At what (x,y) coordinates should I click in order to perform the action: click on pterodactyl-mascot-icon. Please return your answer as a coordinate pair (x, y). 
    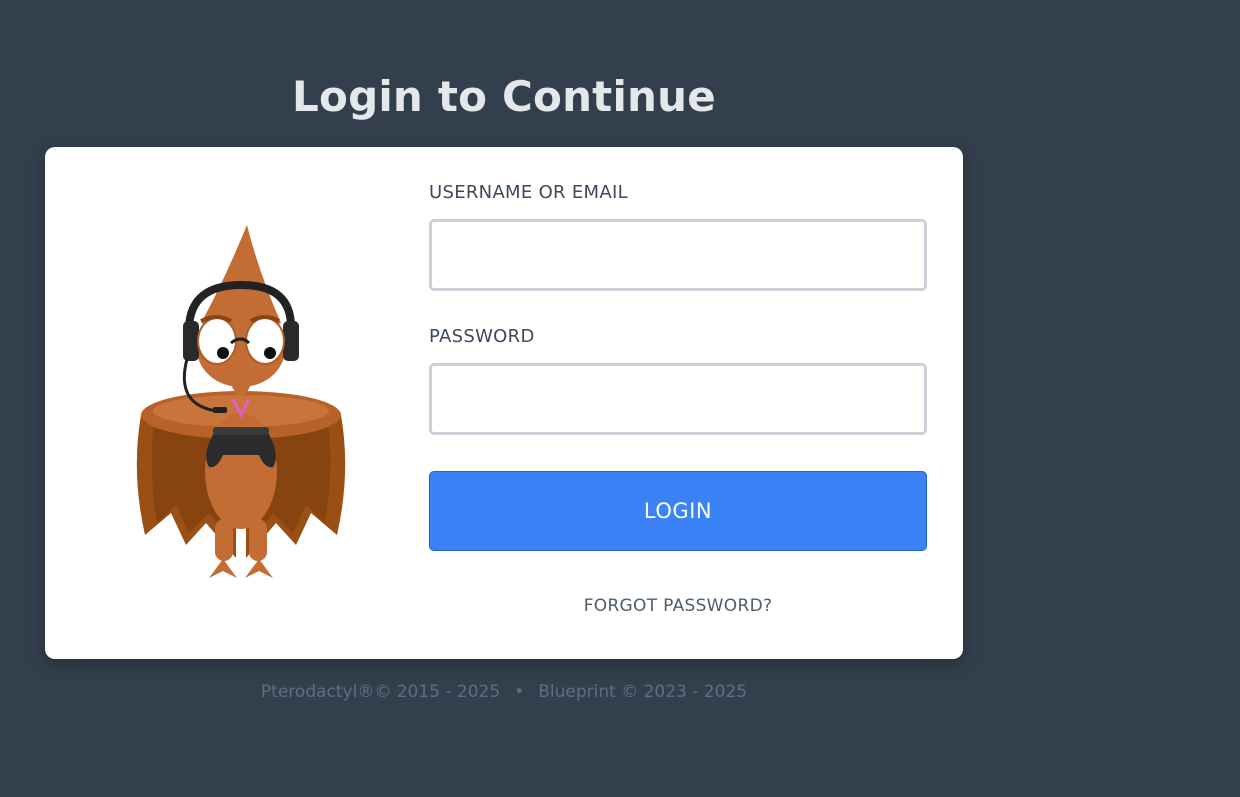
    Looking at the image, I should click on (241, 401).